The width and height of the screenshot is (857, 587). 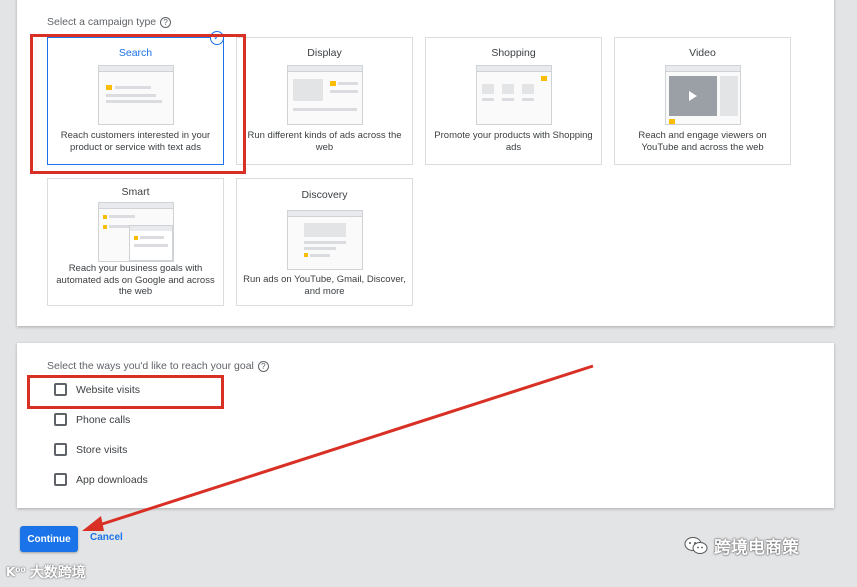 What do you see at coordinates (702, 53) in the screenshot?
I see `card-title: Video` at bounding box center [702, 53].